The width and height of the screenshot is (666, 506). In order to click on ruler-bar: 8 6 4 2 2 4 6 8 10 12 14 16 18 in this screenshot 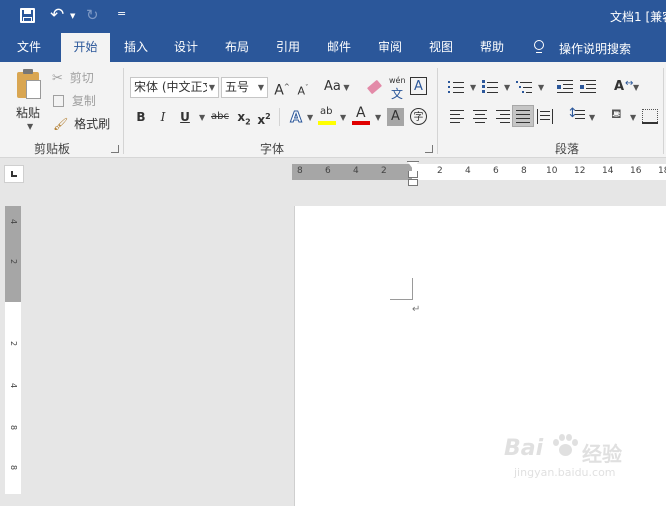, I will do `click(333, 172)`.